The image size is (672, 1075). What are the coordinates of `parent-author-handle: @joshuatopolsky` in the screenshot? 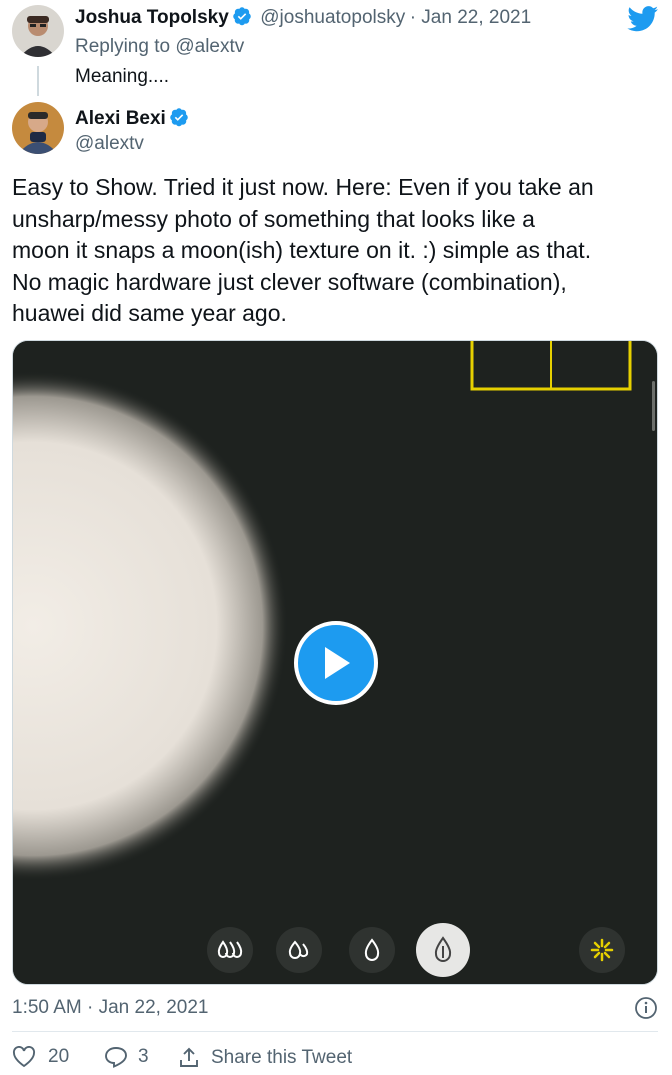 It's located at (332, 17).